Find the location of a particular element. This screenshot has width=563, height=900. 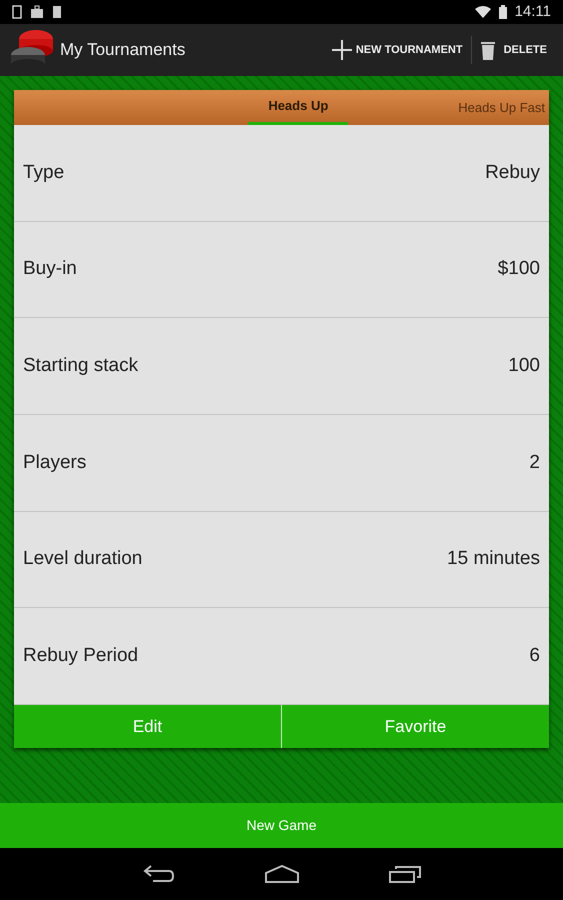

tab: Heads Up Fast is located at coordinates (503, 107).